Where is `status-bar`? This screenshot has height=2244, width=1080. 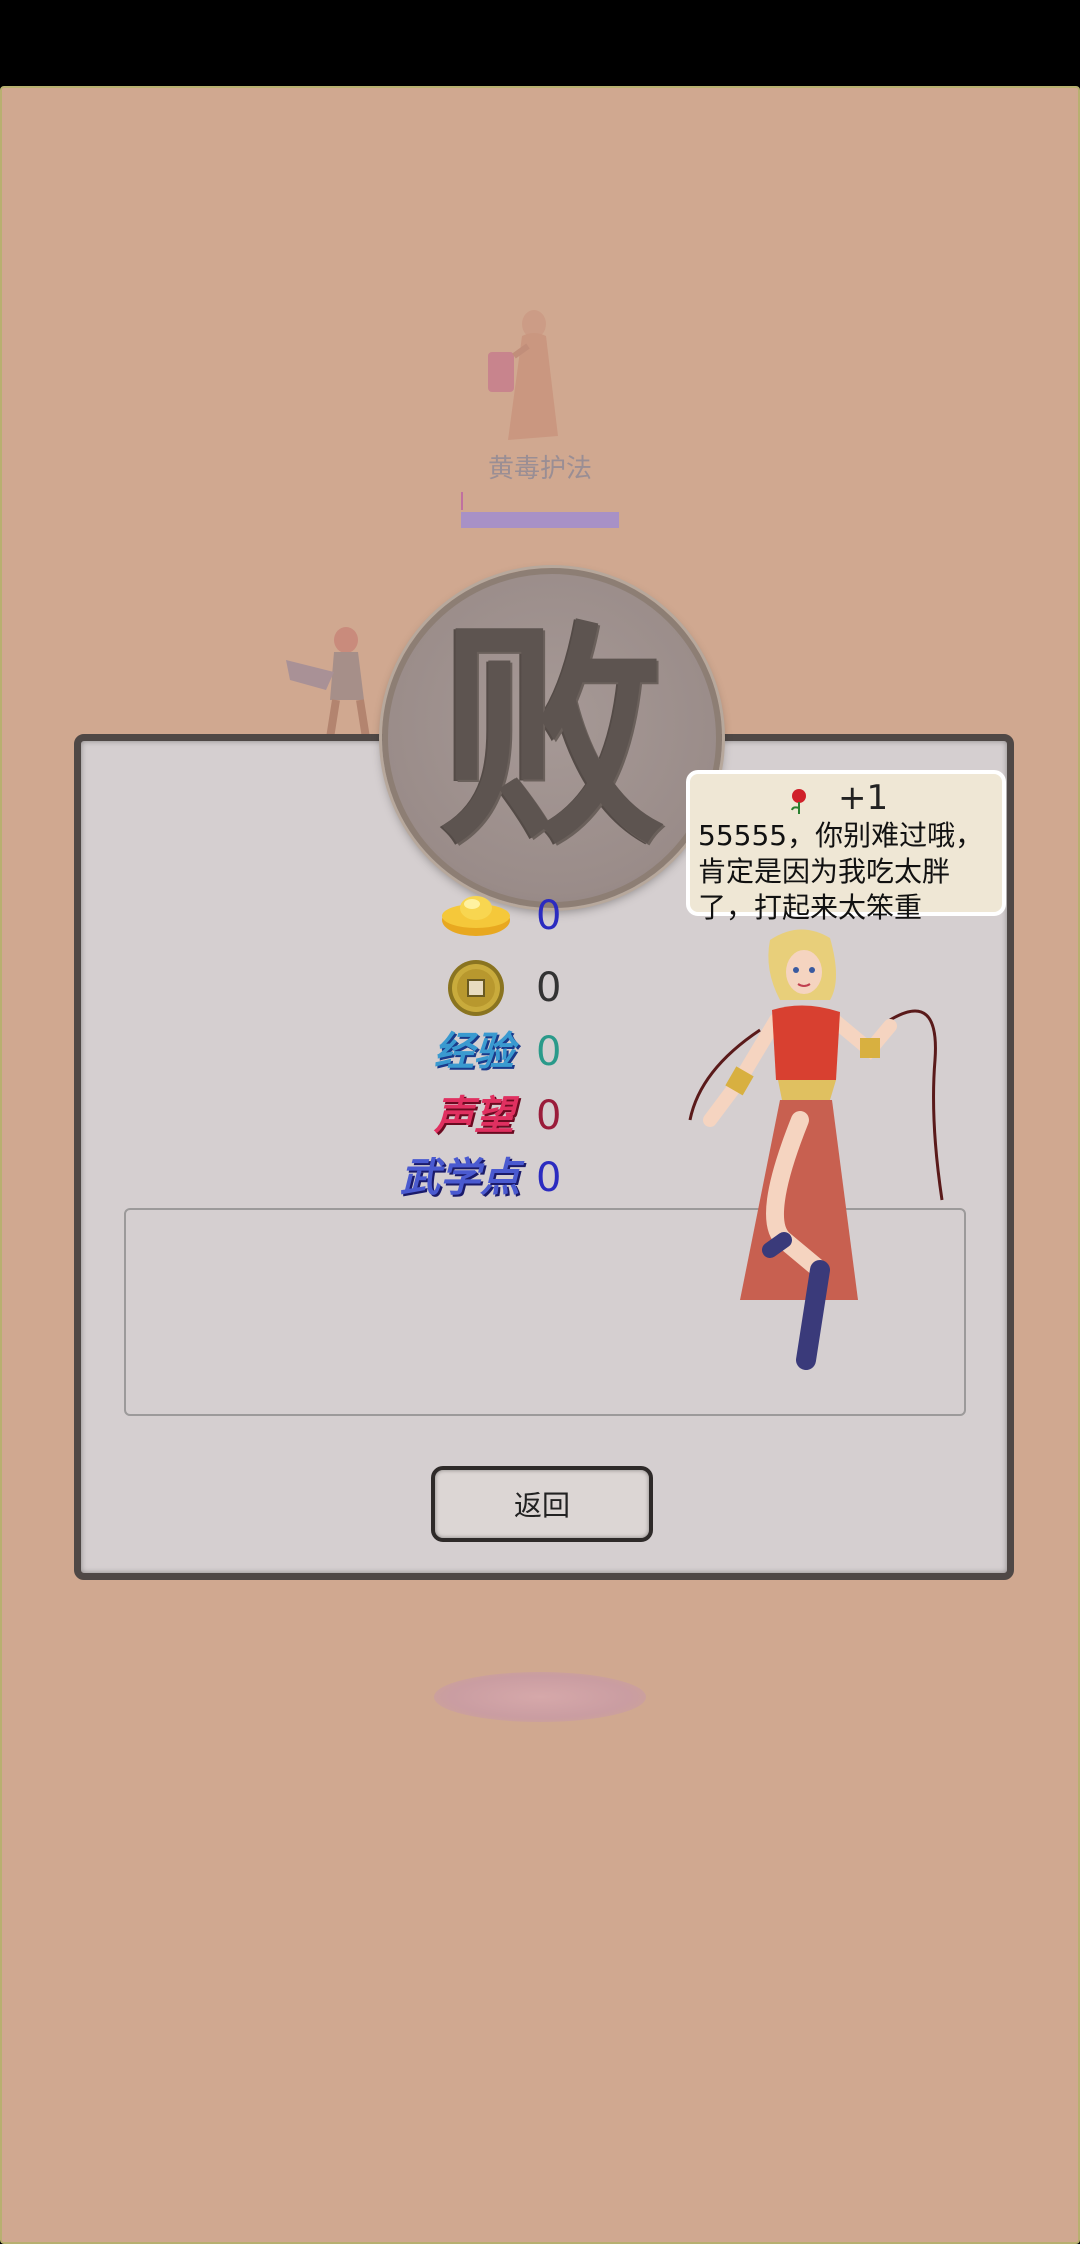
status-bar is located at coordinates (540, 43).